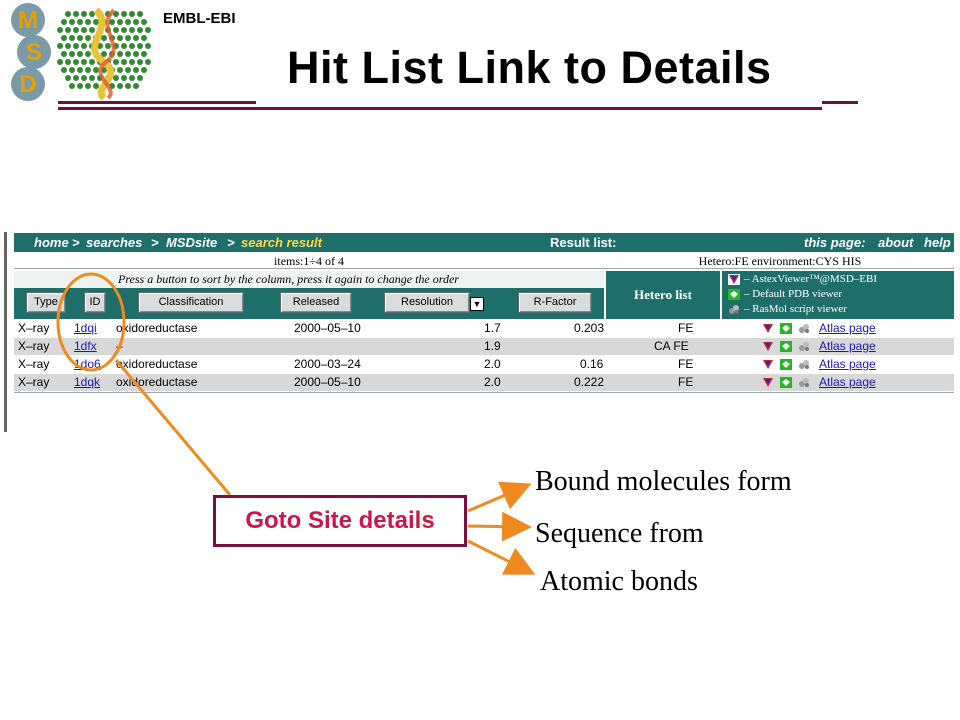 This screenshot has height=720, width=960. I want to click on rfactor-cell: 0.16, so click(592, 364).